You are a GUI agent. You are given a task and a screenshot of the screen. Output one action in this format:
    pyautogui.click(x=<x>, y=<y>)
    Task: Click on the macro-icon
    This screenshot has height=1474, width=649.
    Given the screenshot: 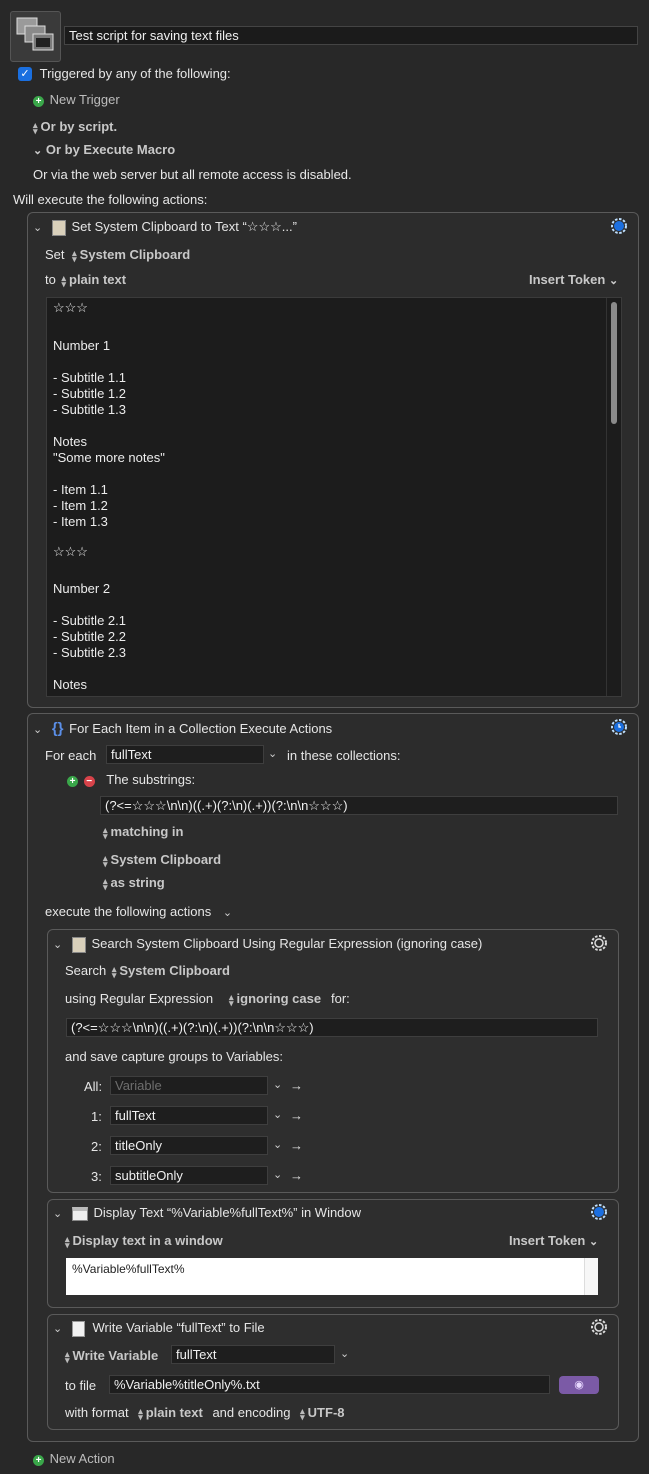 What is the action you would take?
    pyautogui.click(x=35, y=36)
    